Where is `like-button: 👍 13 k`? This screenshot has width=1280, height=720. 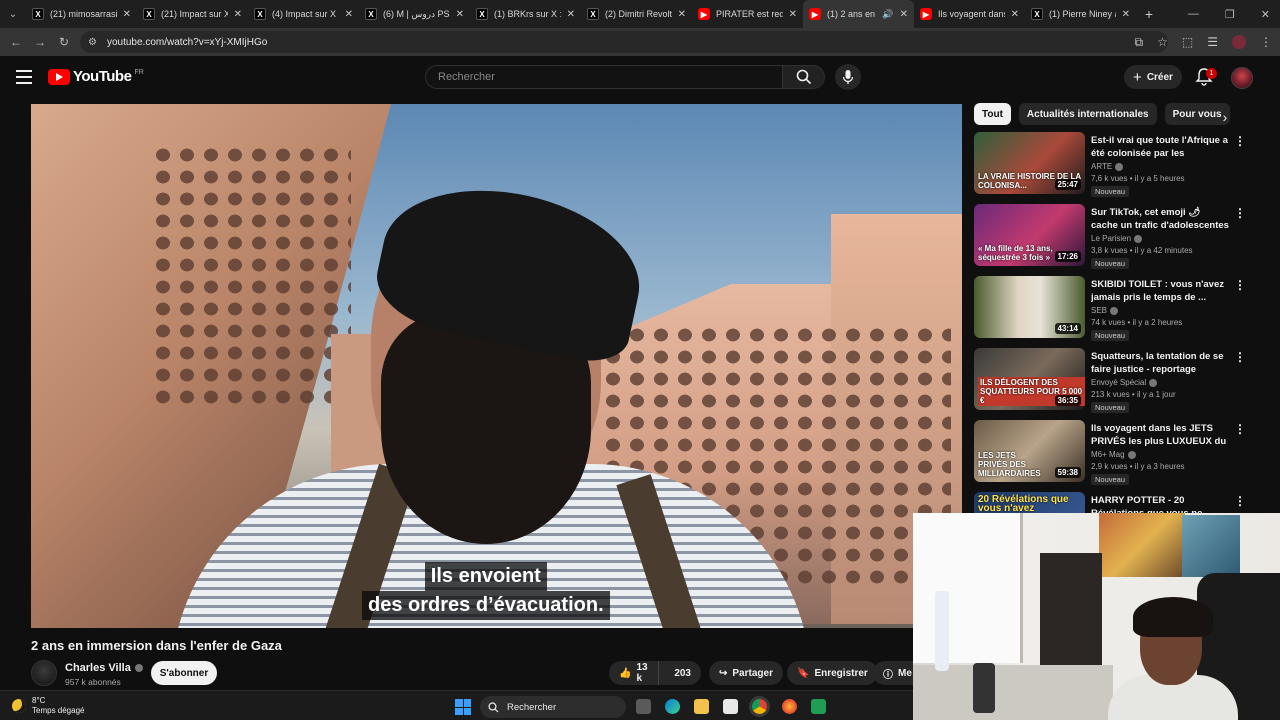
like-button: 👍 13 k is located at coordinates (634, 673).